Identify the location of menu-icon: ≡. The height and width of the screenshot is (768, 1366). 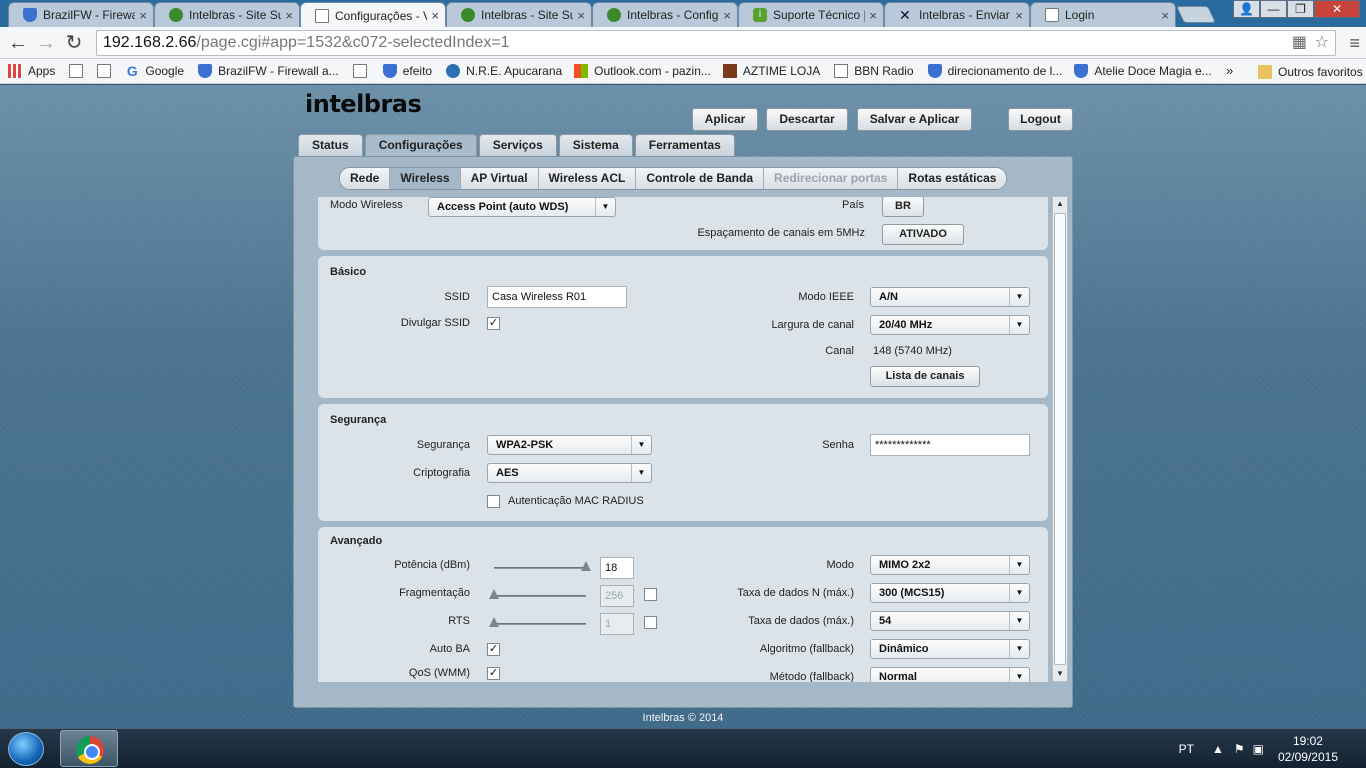
(1354, 43).